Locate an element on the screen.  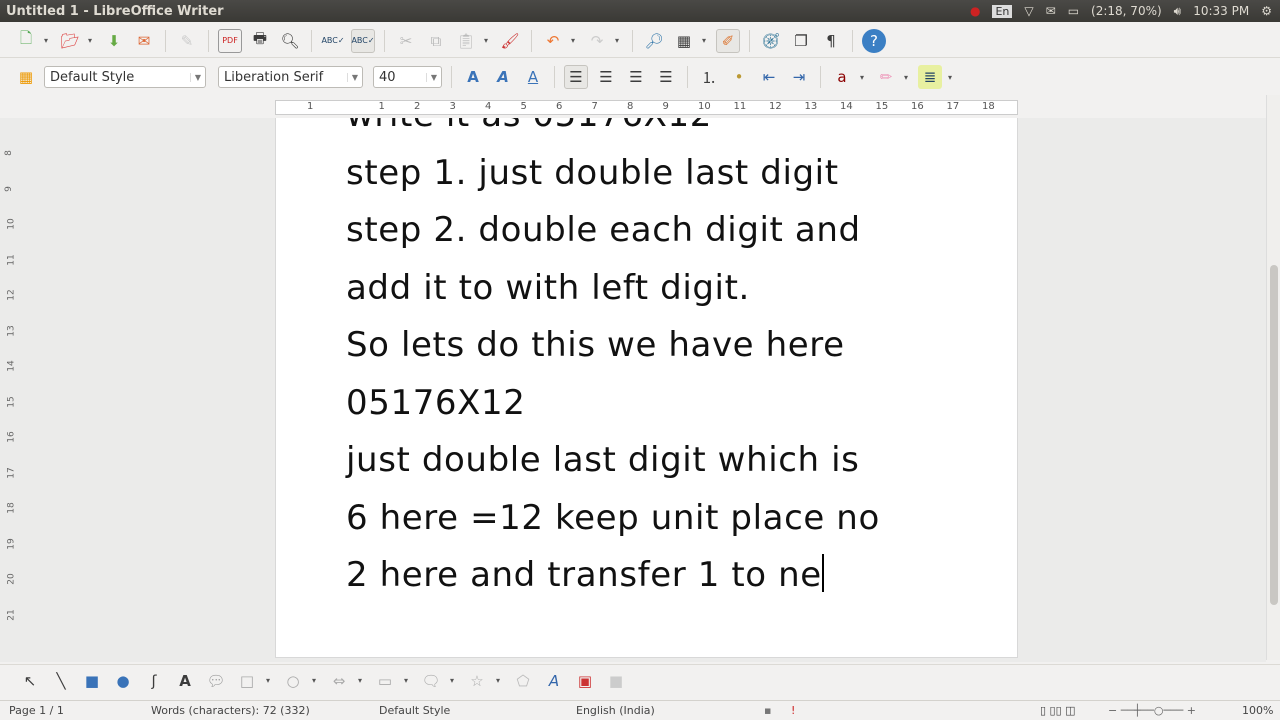
flowchart-icon: ▭ is located at coordinates (385, 681).